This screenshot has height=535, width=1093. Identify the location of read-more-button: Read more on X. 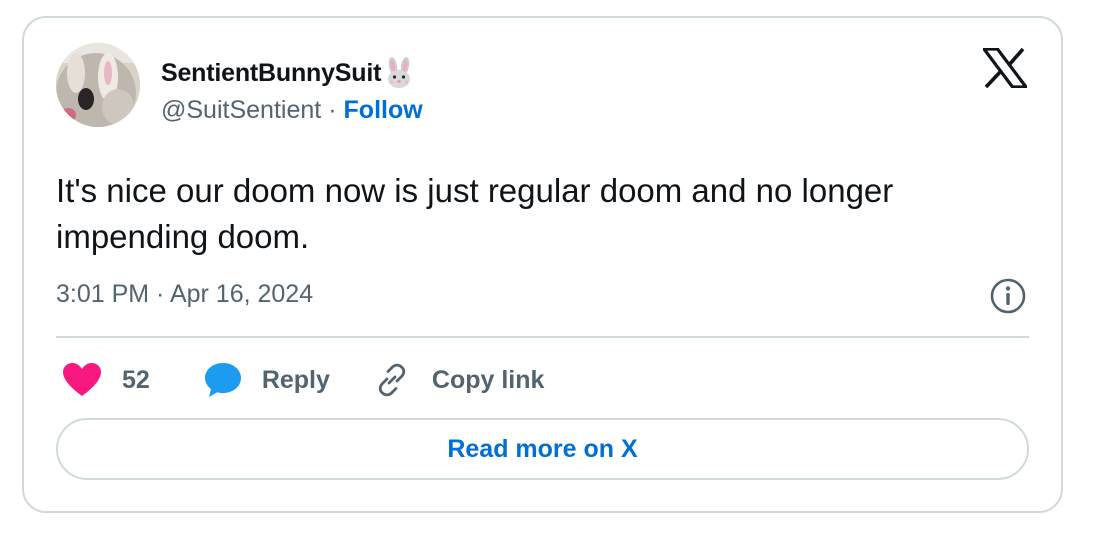
(542, 449).